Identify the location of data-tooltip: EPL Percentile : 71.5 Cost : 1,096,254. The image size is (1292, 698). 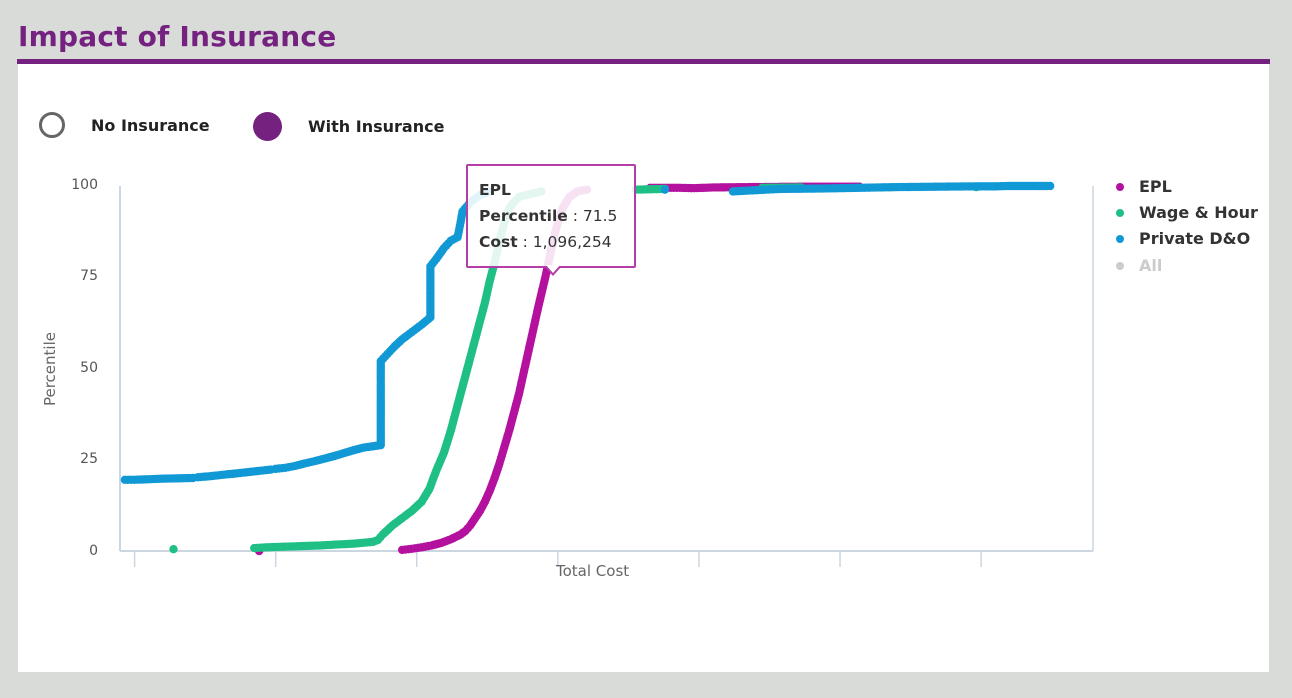
(551, 220).